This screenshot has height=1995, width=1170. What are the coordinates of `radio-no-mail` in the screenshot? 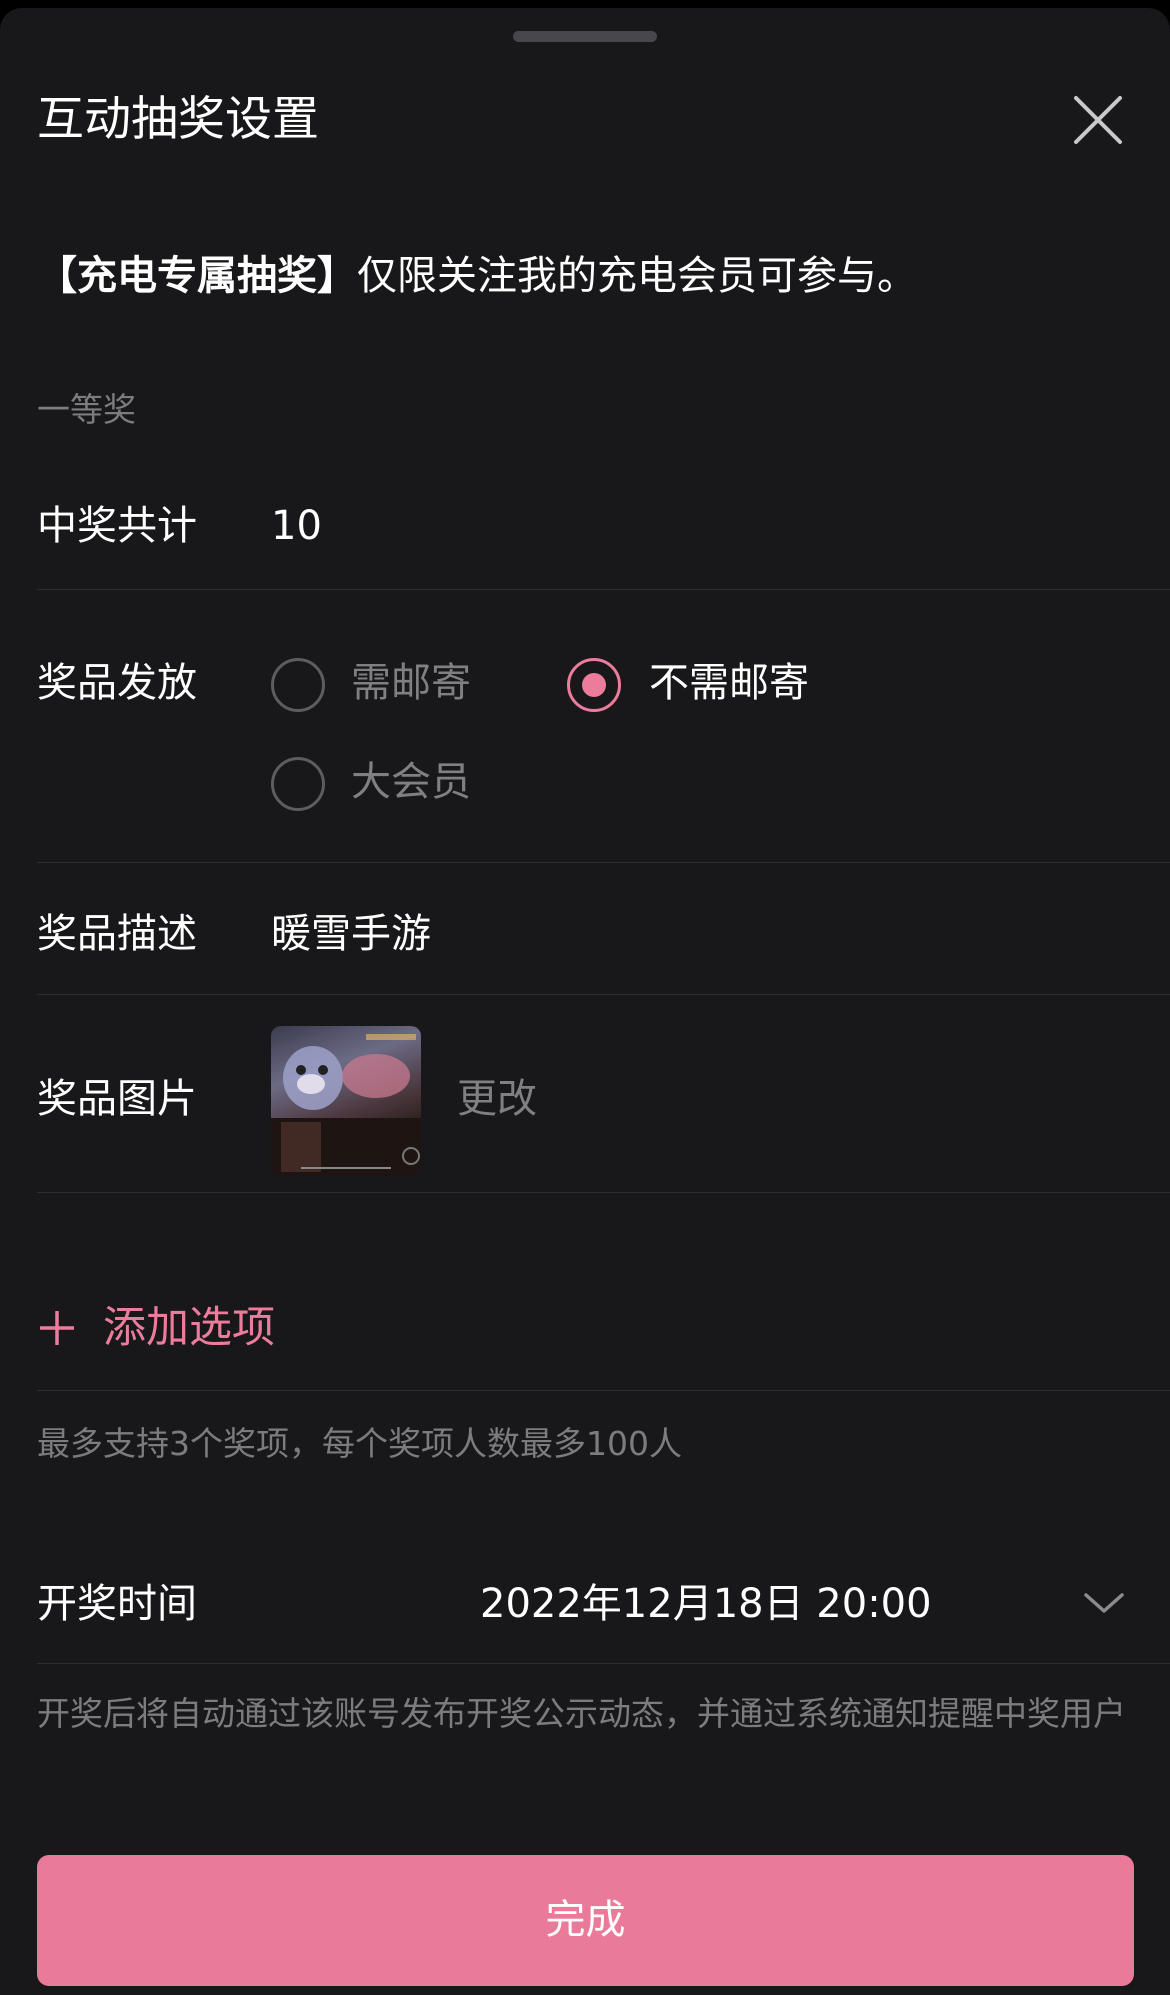 It's located at (594, 685).